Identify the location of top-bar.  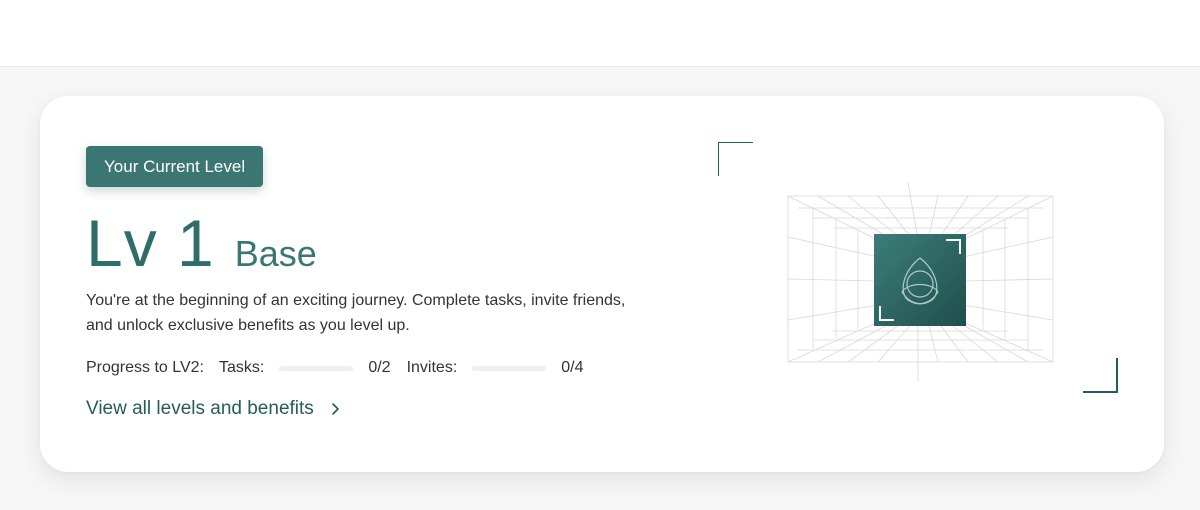
(600, 33).